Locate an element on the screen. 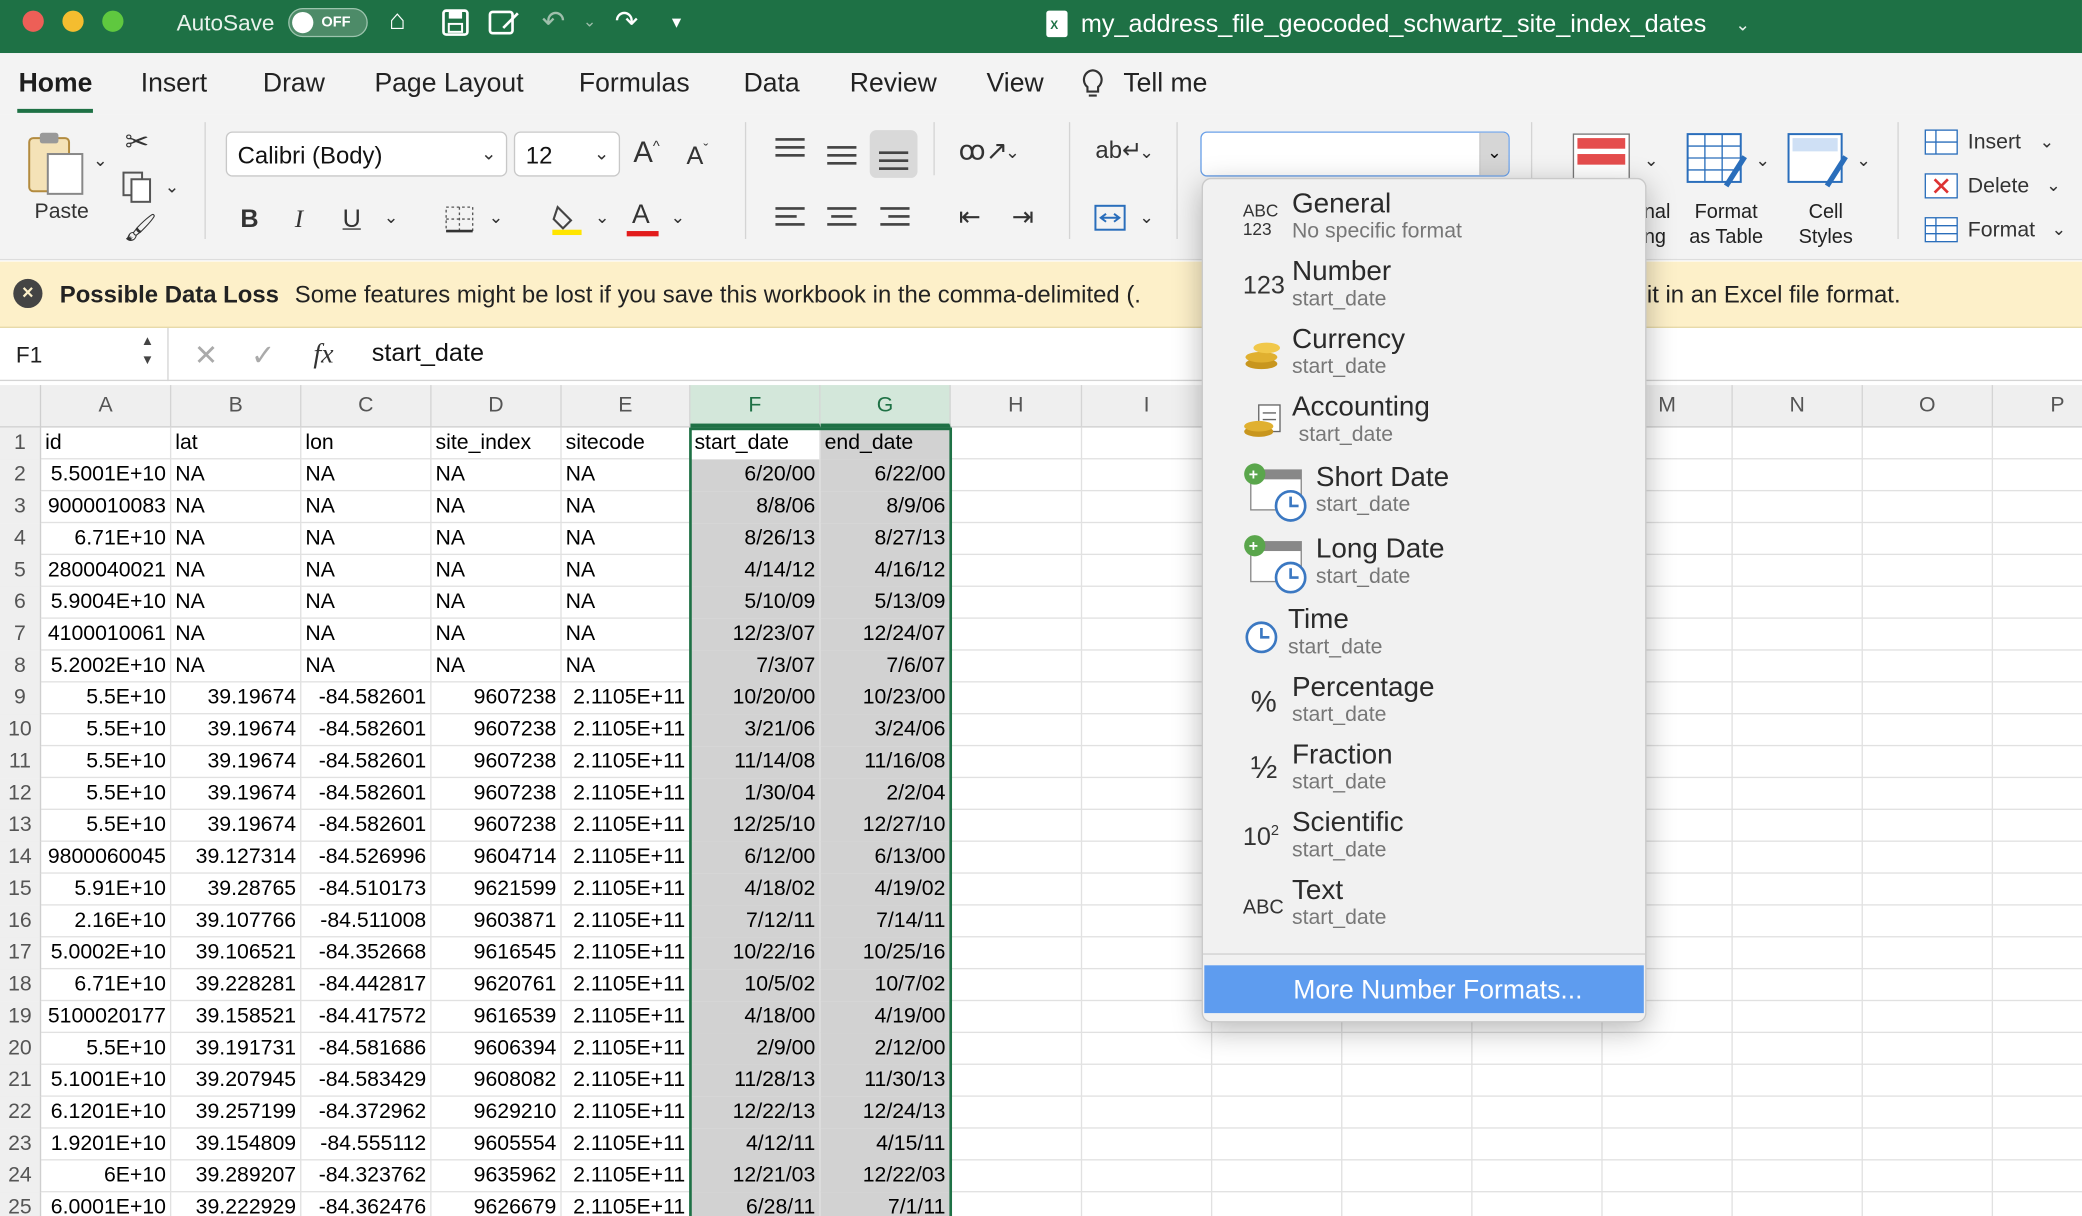 The width and height of the screenshot is (2082, 1216). undo-dropdown-icon: ⌄ is located at coordinates (589, 21).